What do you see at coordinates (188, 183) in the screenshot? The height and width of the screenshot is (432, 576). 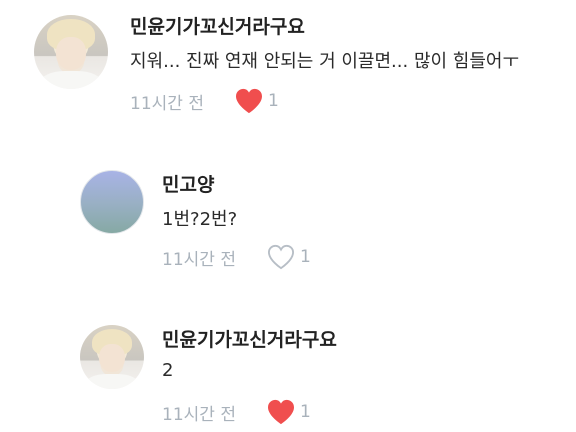 I see `reply-username: 민고양` at bounding box center [188, 183].